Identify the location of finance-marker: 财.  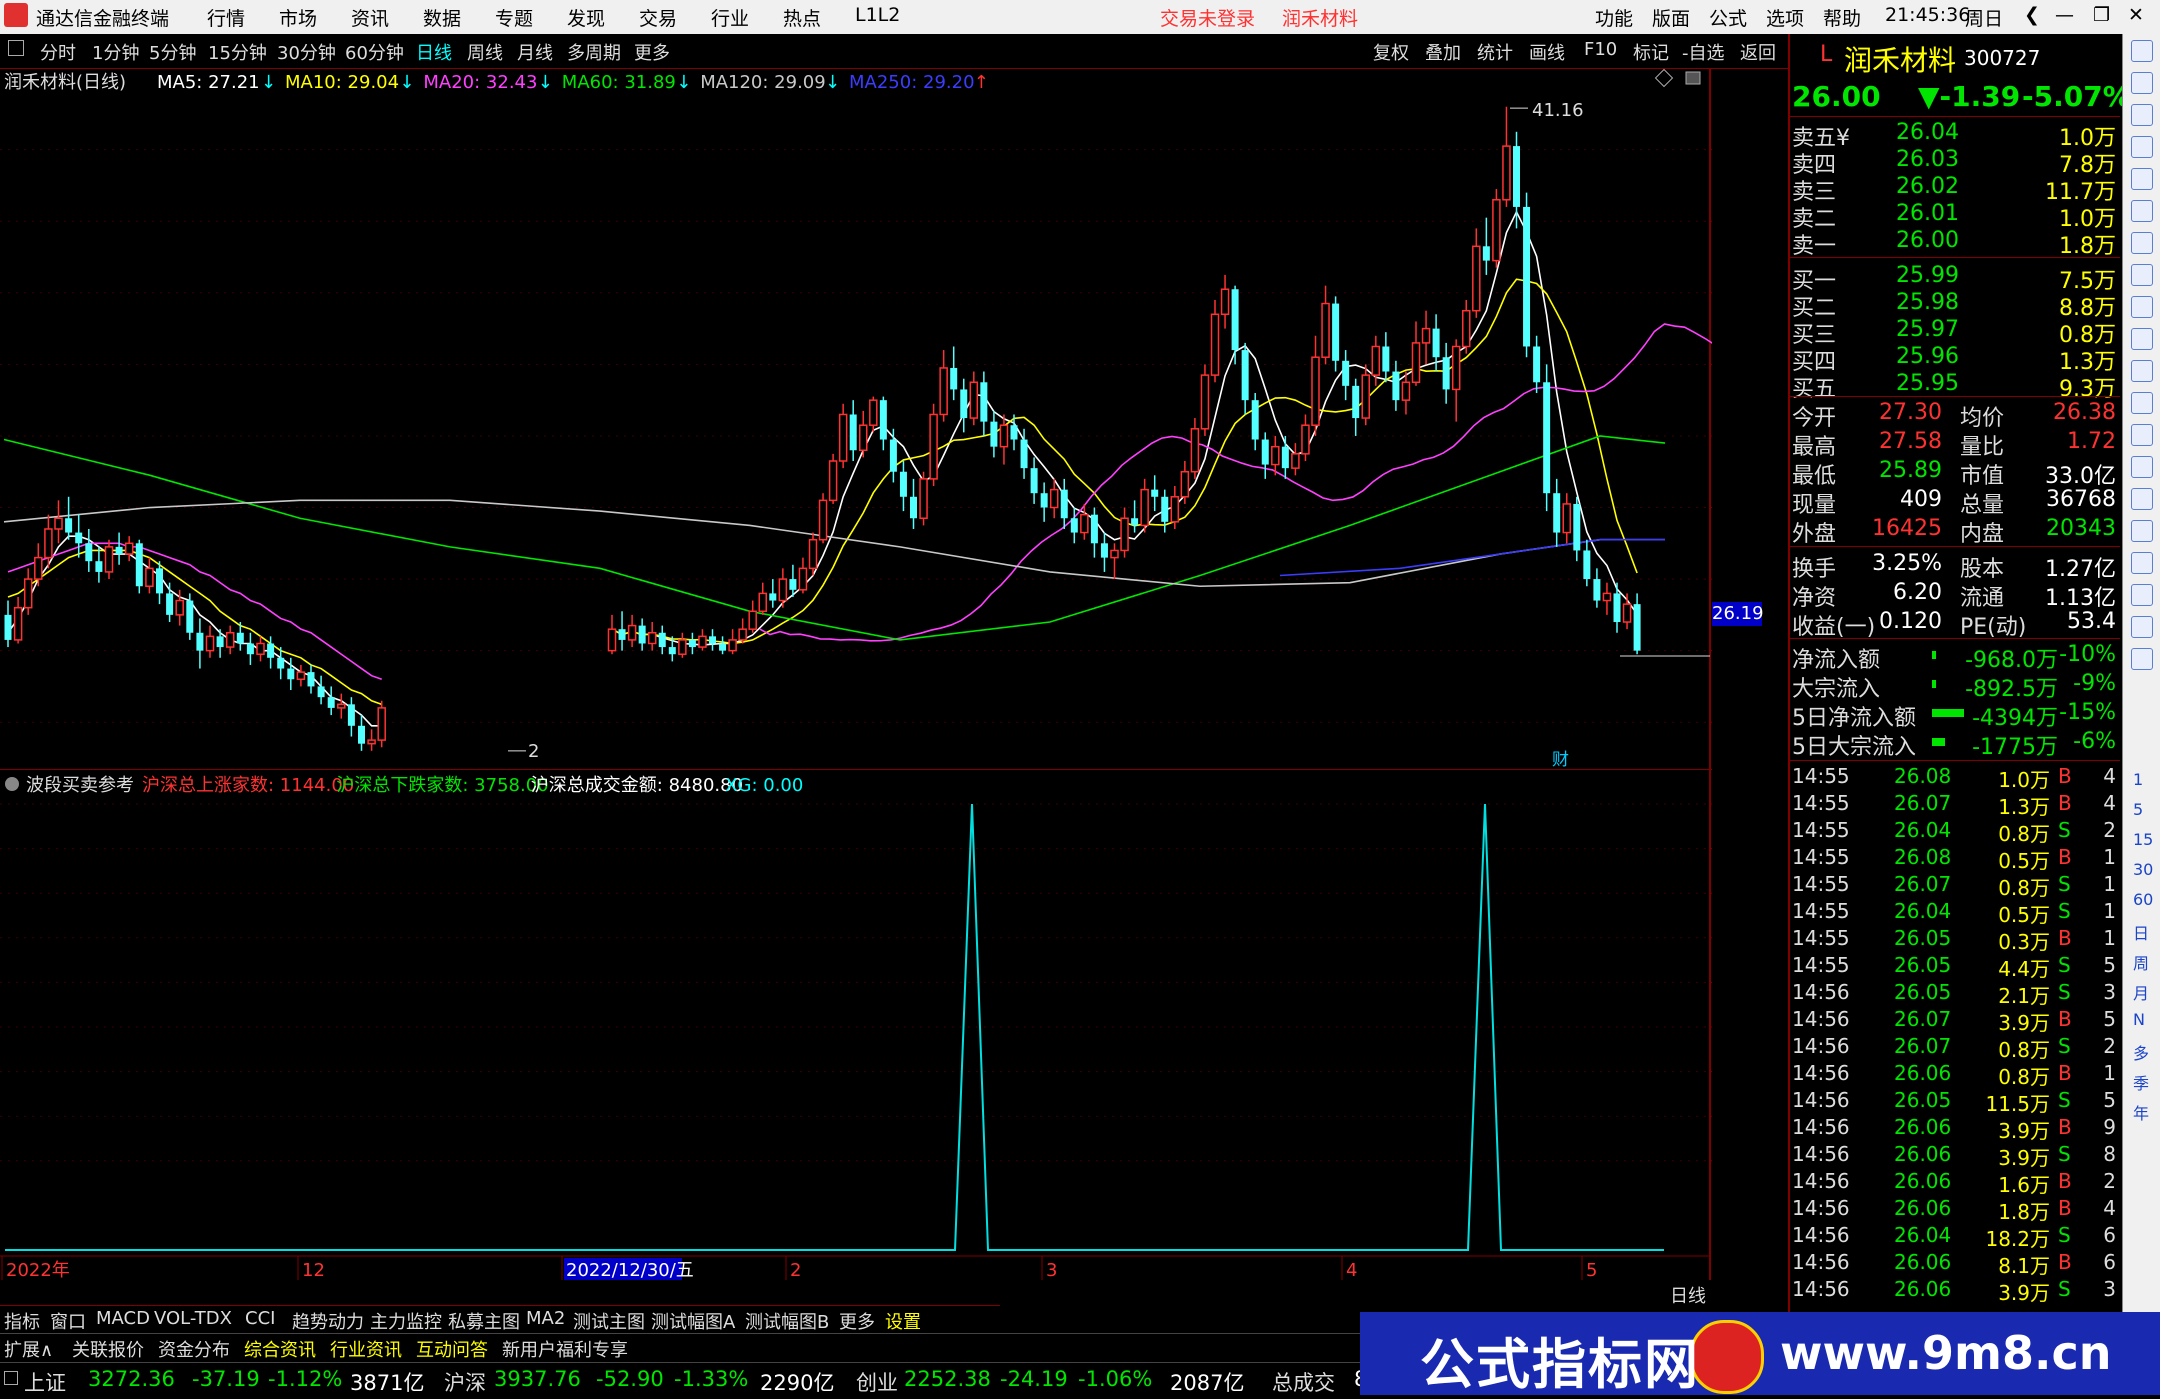
(1560, 760).